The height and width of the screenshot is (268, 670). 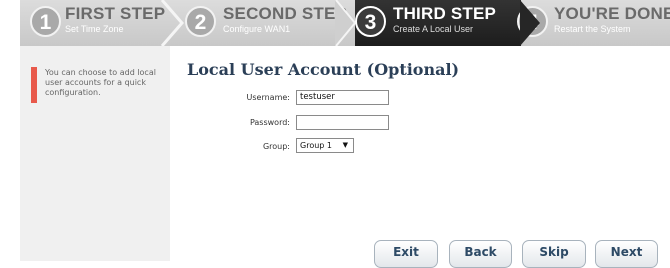 I want to click on username-label: Username:, so click(x=268, y=97).